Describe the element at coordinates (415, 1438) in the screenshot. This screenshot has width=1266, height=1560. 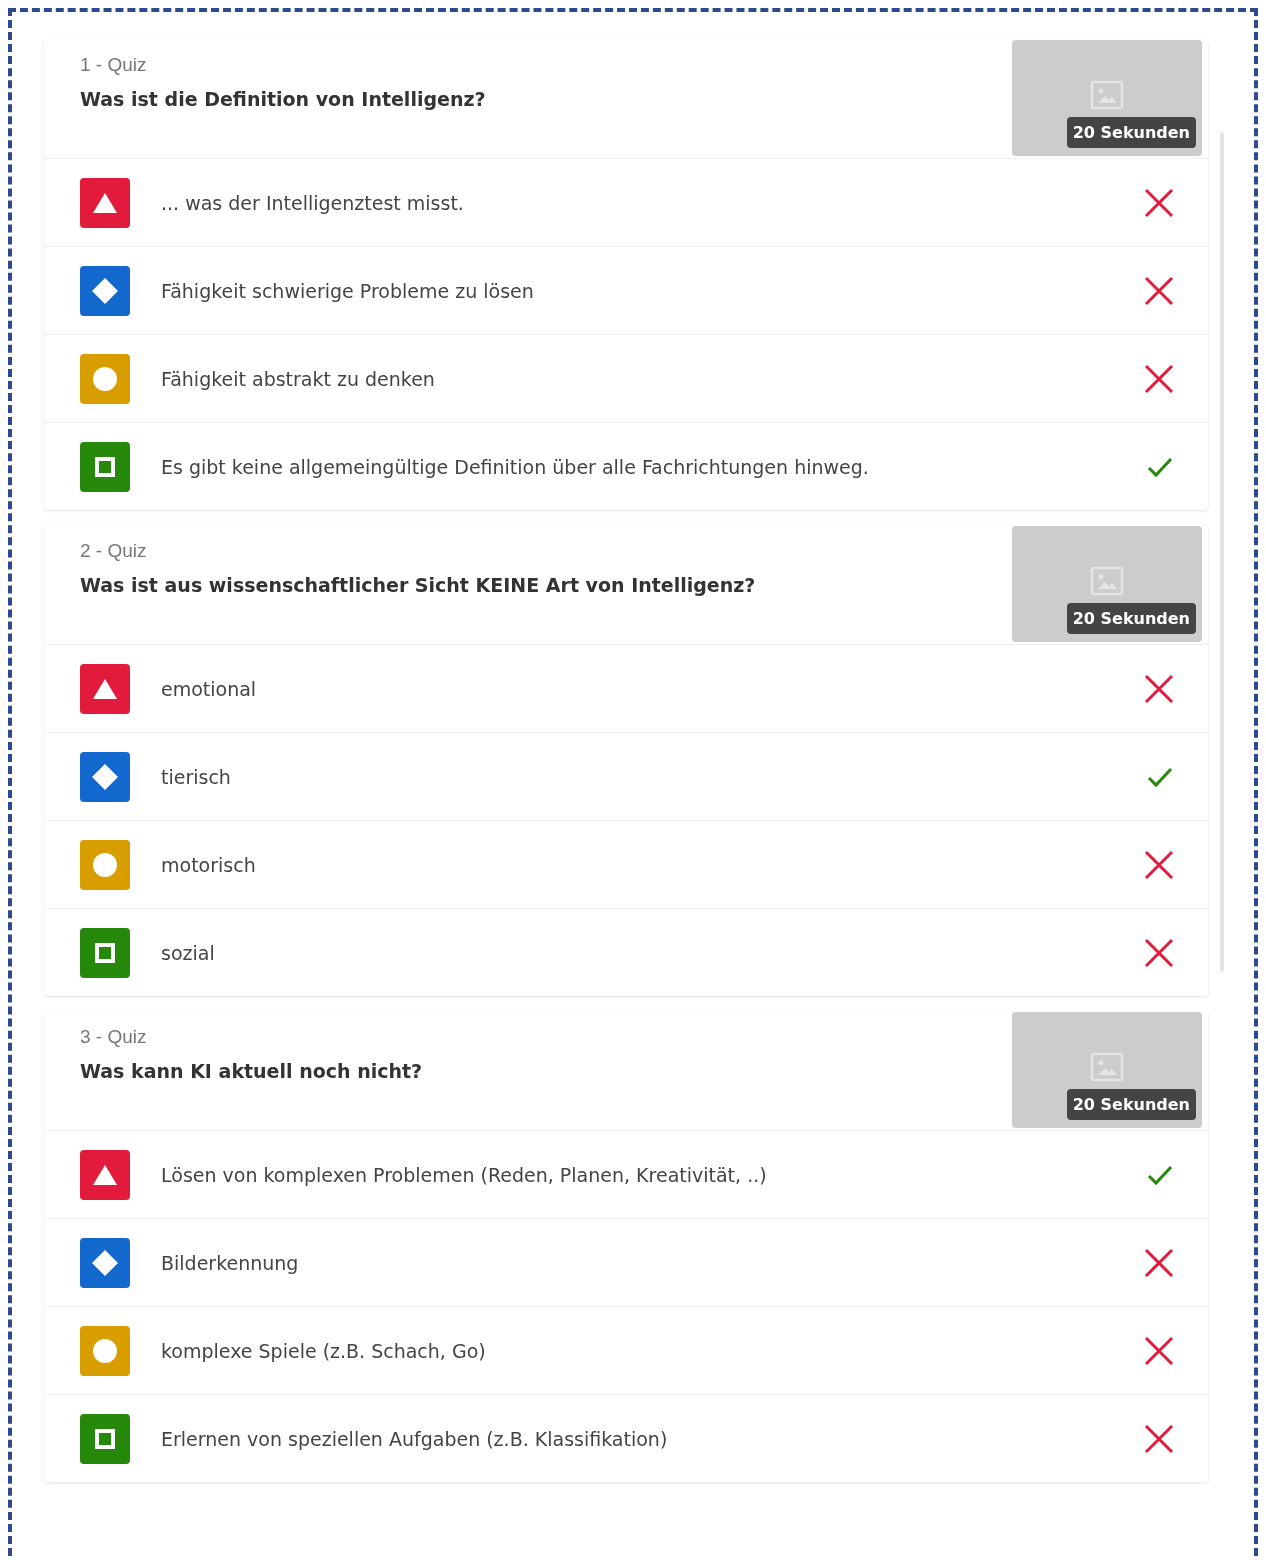
I see `answer-text: Erlernen von speziellen Aufgaben (z.B. Klassifikation)` at that location.